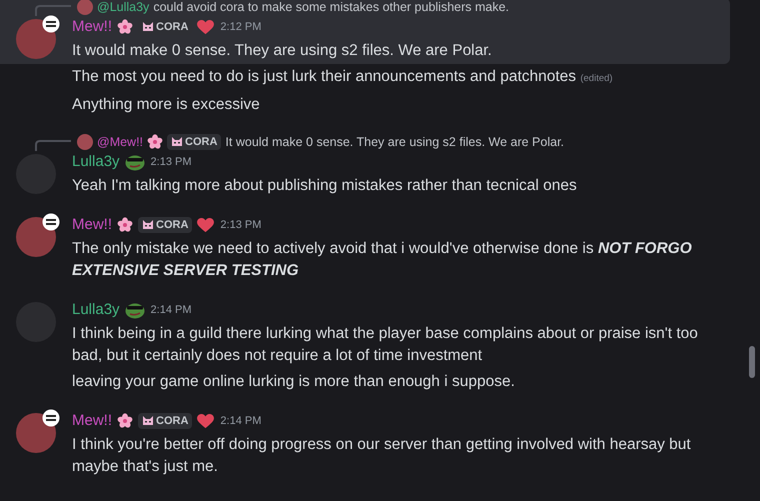 The image size is (760, 501). Describe the element at coordinates (324, 185) in the screenshot. I see `message-text: Yeah I'm talking more about publishing mistakes rather than tecnical ones` at that location.